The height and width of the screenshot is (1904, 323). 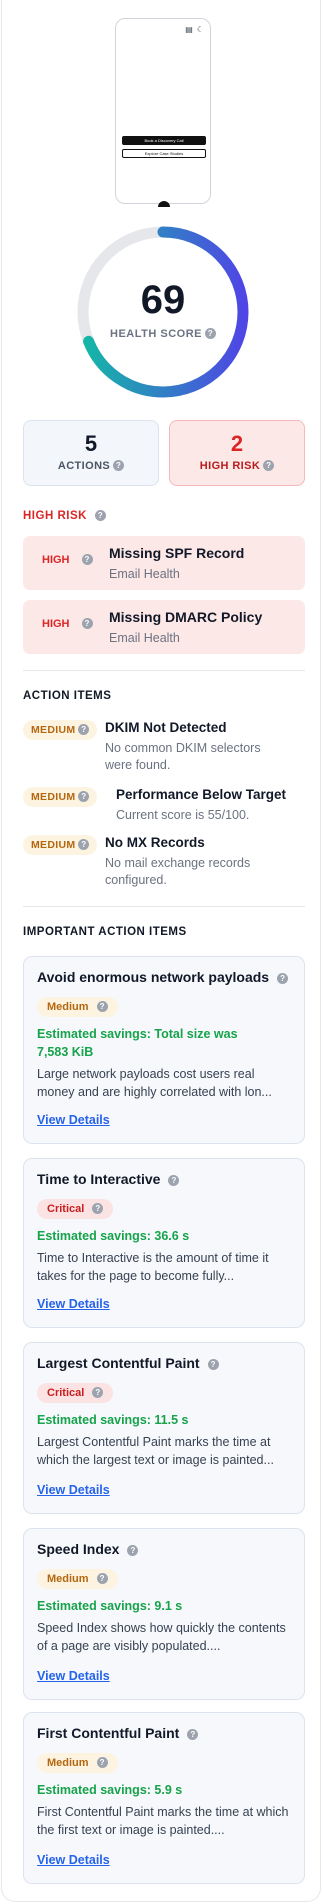 I want to click on savings-line: 7,583 KiB, so click(x=65, y=1052).